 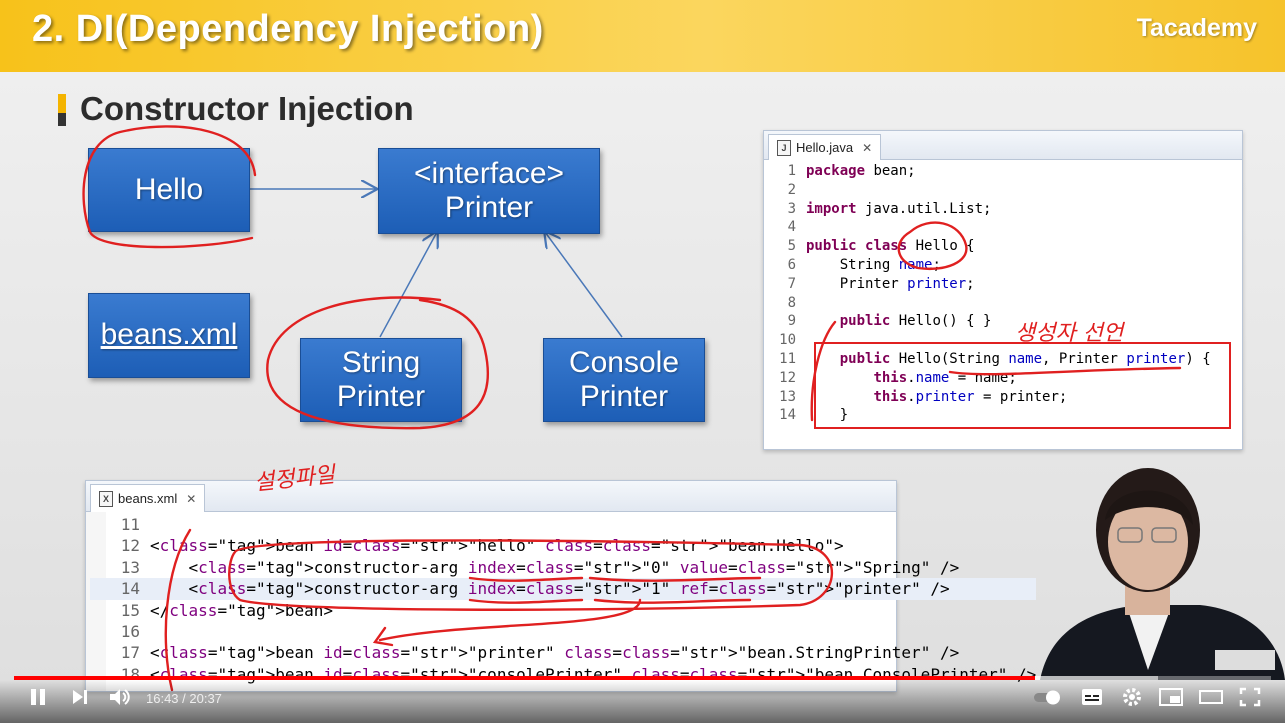 I want to click on beans-xml-box: beans.xml, so click(x=169, y=335).